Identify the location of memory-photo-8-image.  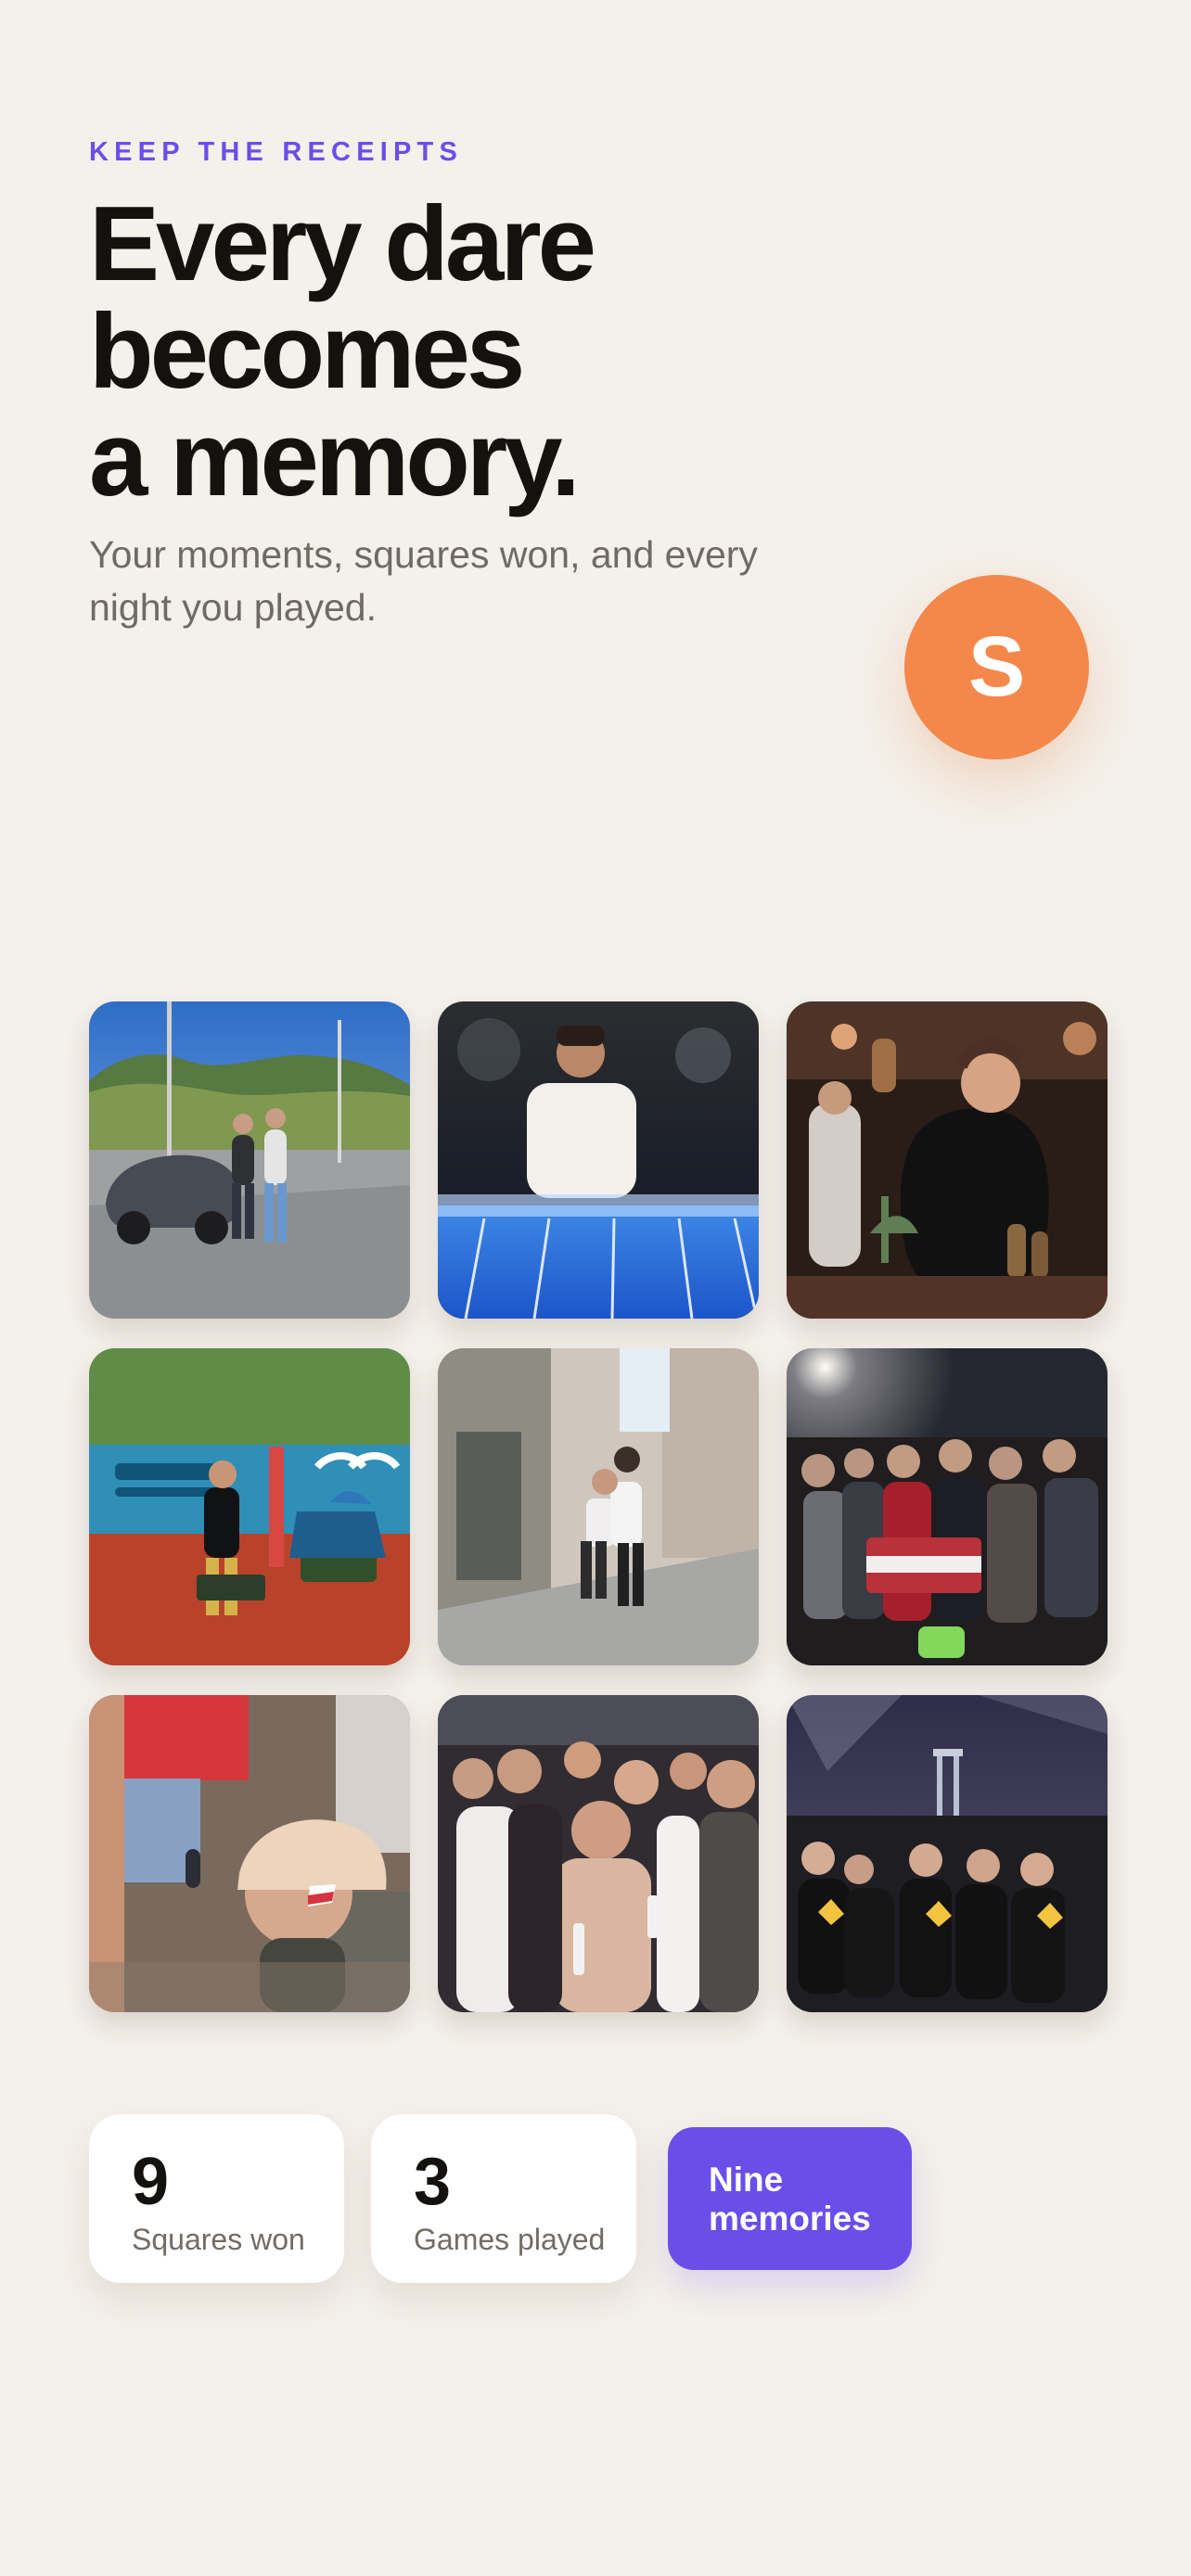
(598, 1853).